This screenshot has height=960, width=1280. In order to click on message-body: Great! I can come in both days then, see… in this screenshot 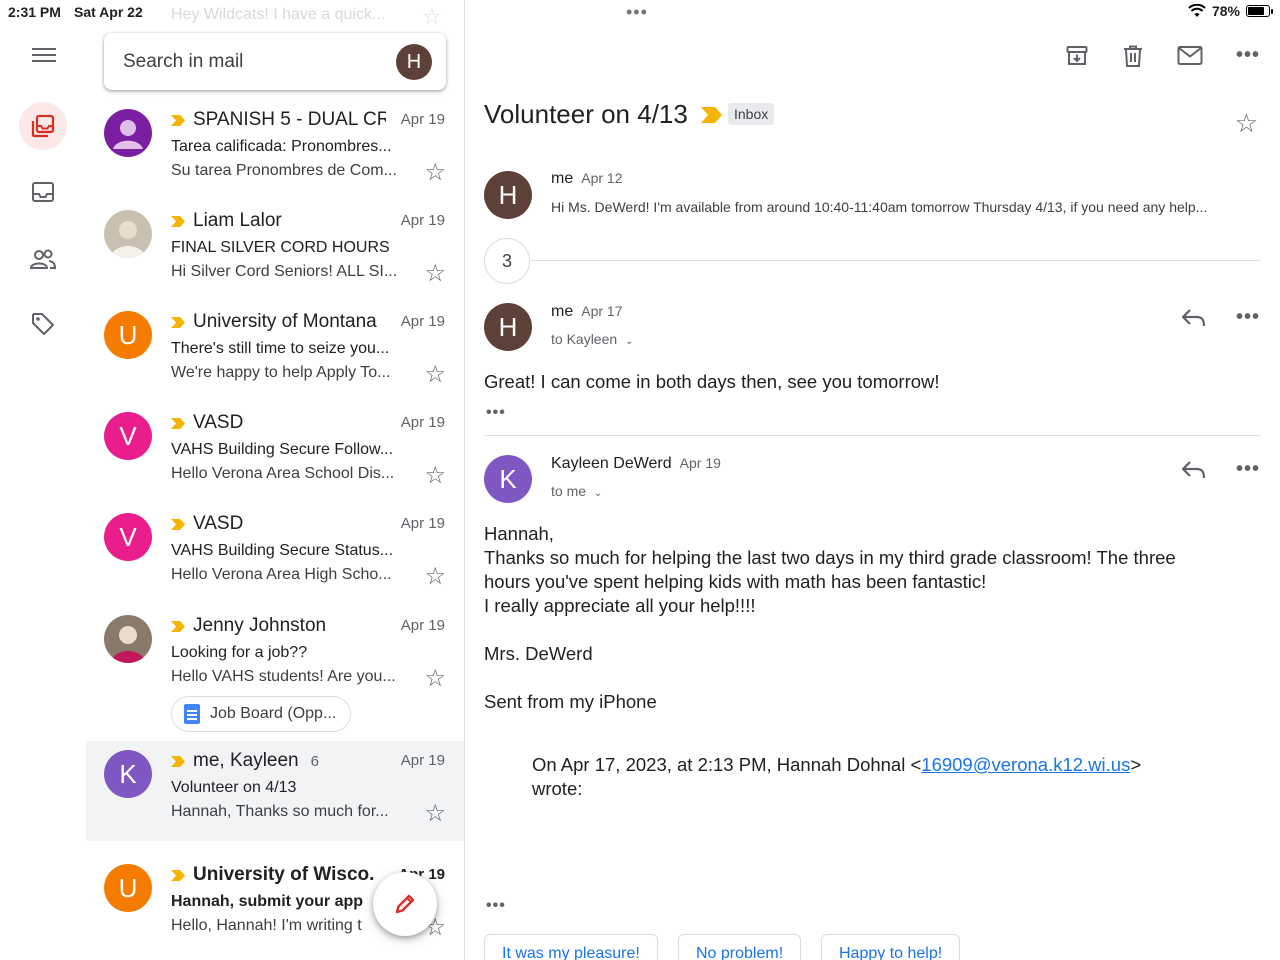, I will do `click(712, 381)`.